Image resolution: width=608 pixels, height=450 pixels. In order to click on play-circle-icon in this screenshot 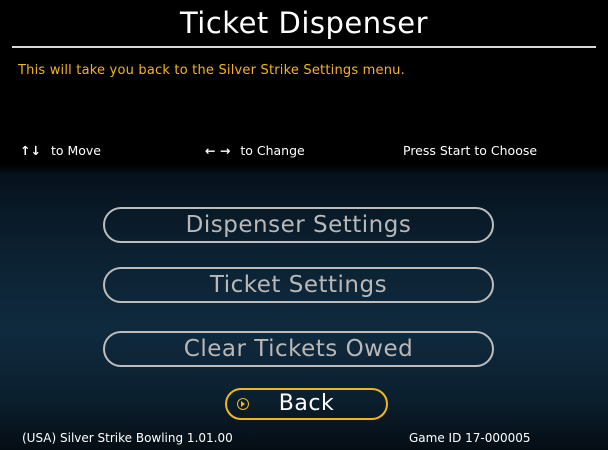, I will do `click(243, 404)`.